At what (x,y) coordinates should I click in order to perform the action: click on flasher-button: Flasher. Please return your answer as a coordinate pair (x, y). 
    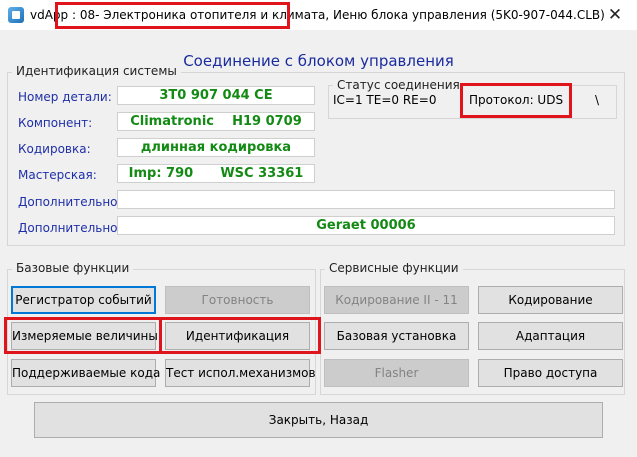
    Looking at the image, I should click on (396, 373).